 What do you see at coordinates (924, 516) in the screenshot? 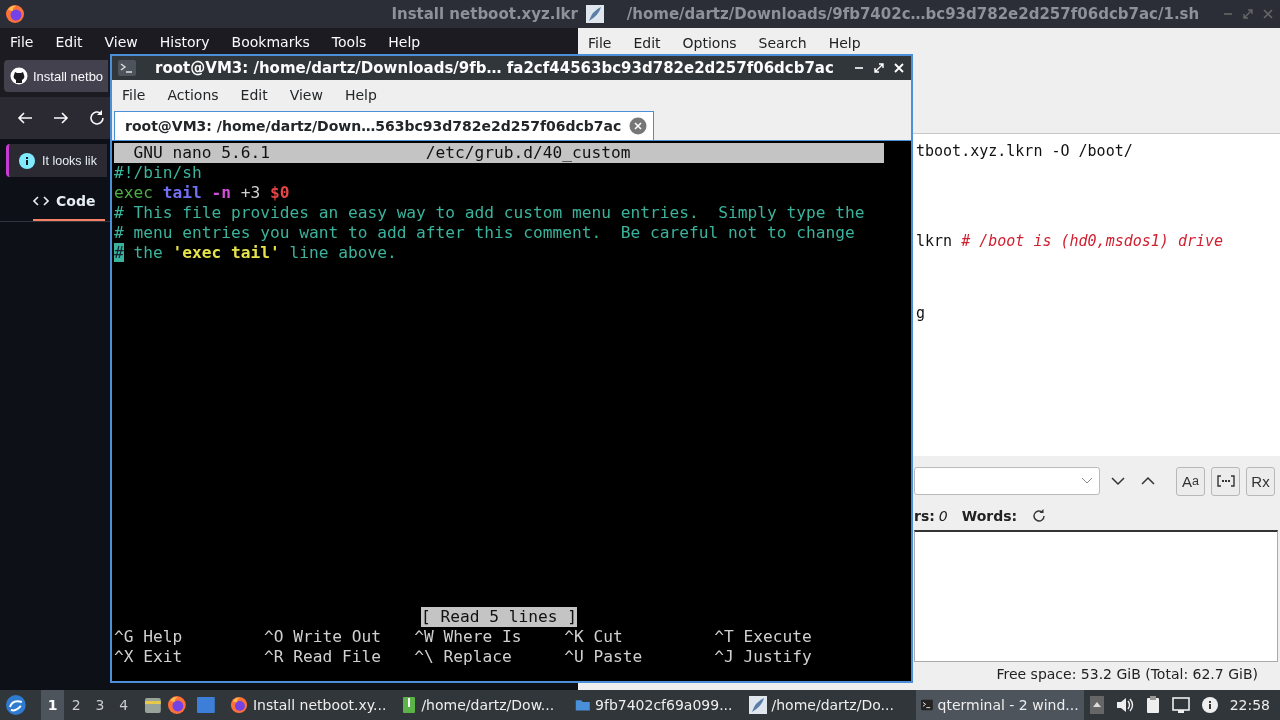
I see `stat-label: rs:` at bounding box center [924, 516].